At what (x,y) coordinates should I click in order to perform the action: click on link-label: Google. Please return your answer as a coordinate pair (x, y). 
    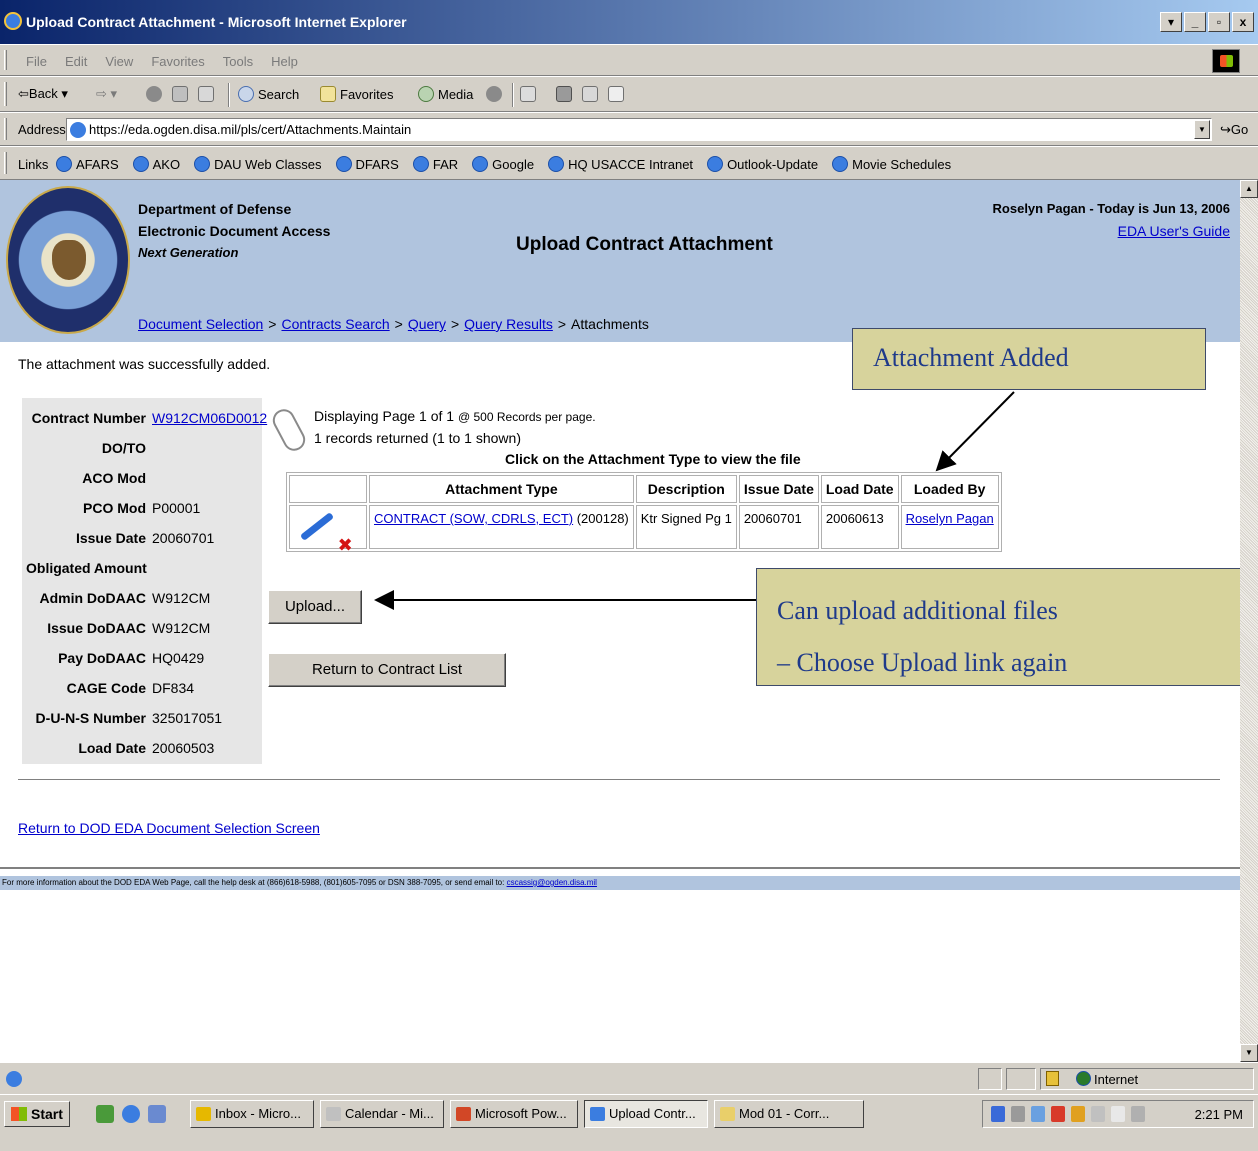
    Looking at the image, I should click on (513, 164).